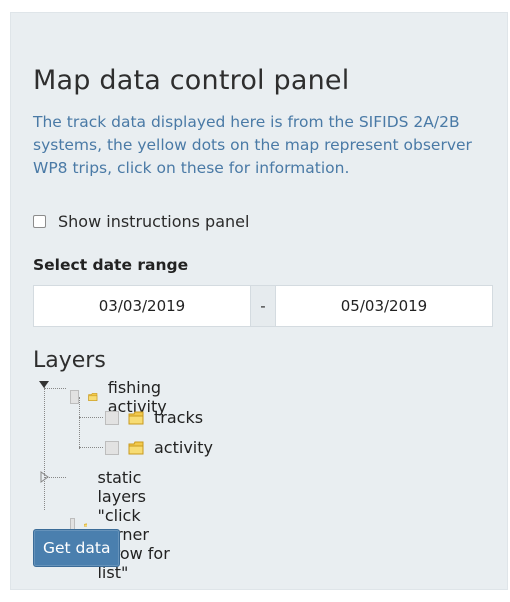 The width and height of the screenshot is (510, 602). What do you see at coordinates (384, 306) in the screenshot?
I see `end-date-input` at bounding box center [384, 306].